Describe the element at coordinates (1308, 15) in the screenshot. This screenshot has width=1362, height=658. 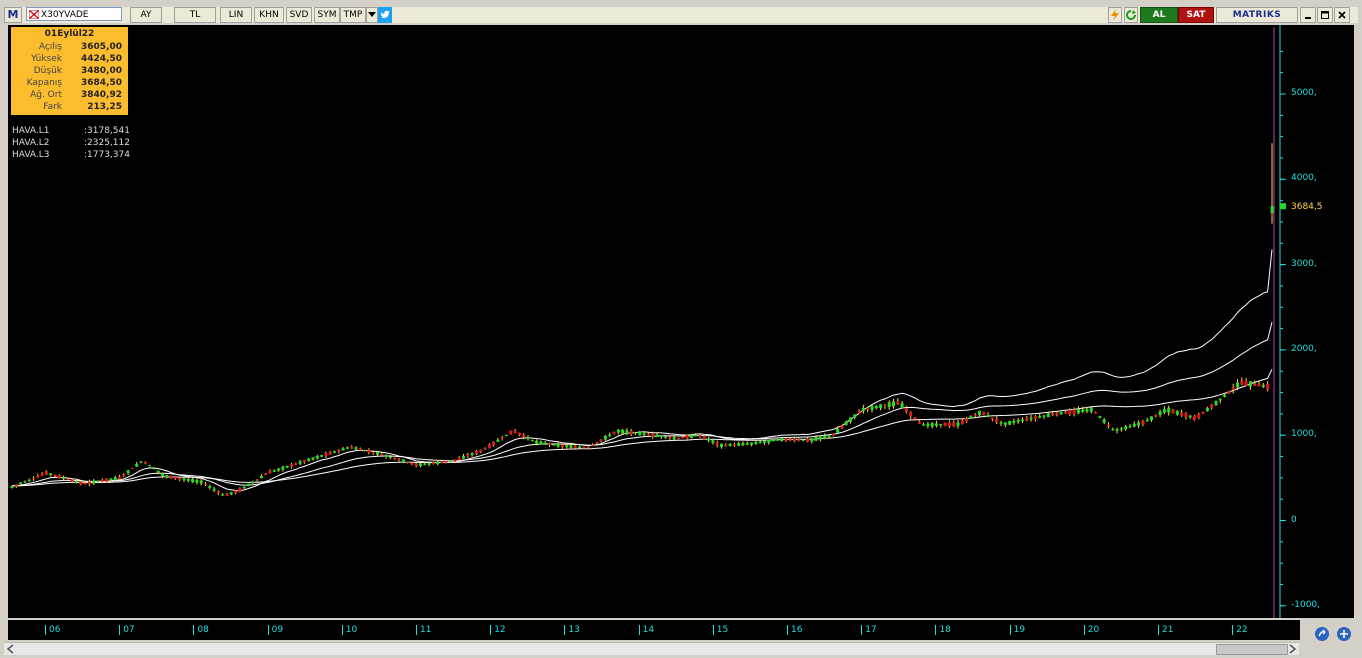
I see `minimize-button` at that location.